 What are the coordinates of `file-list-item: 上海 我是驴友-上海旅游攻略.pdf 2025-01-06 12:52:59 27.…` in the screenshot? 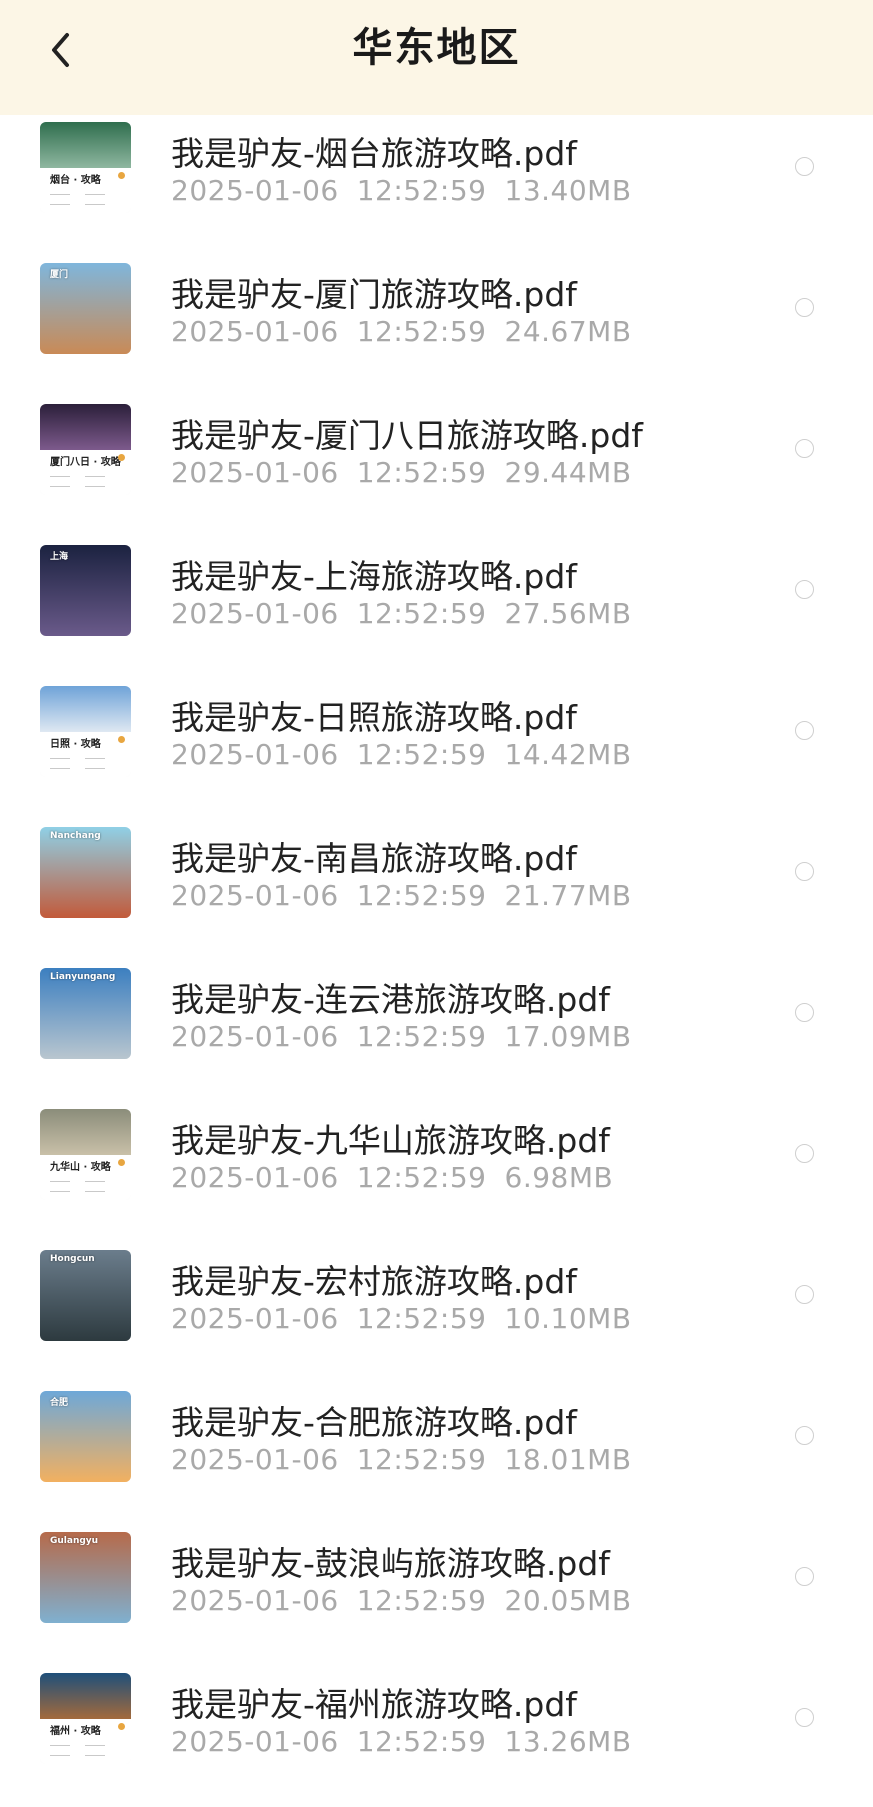 It's located at (436, 608).